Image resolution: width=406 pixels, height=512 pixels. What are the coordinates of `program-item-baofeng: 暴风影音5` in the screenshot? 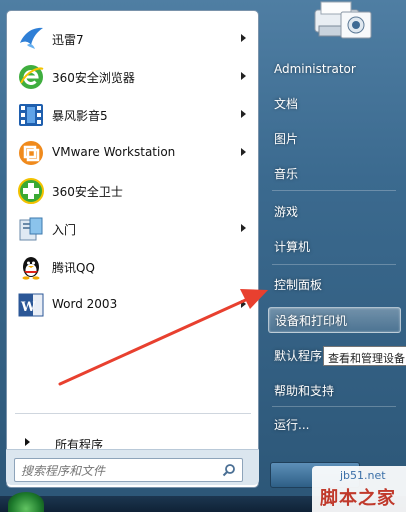 It's located at (133, 115).